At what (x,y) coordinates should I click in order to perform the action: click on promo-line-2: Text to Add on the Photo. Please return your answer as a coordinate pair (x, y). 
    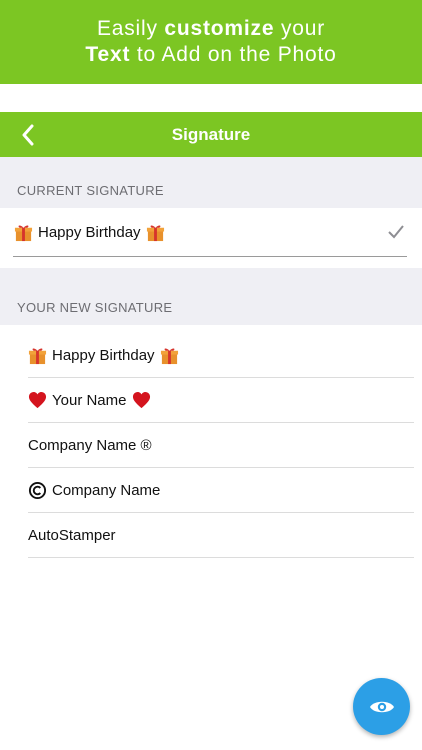
    Looking at the image, I should click on (210, 55).